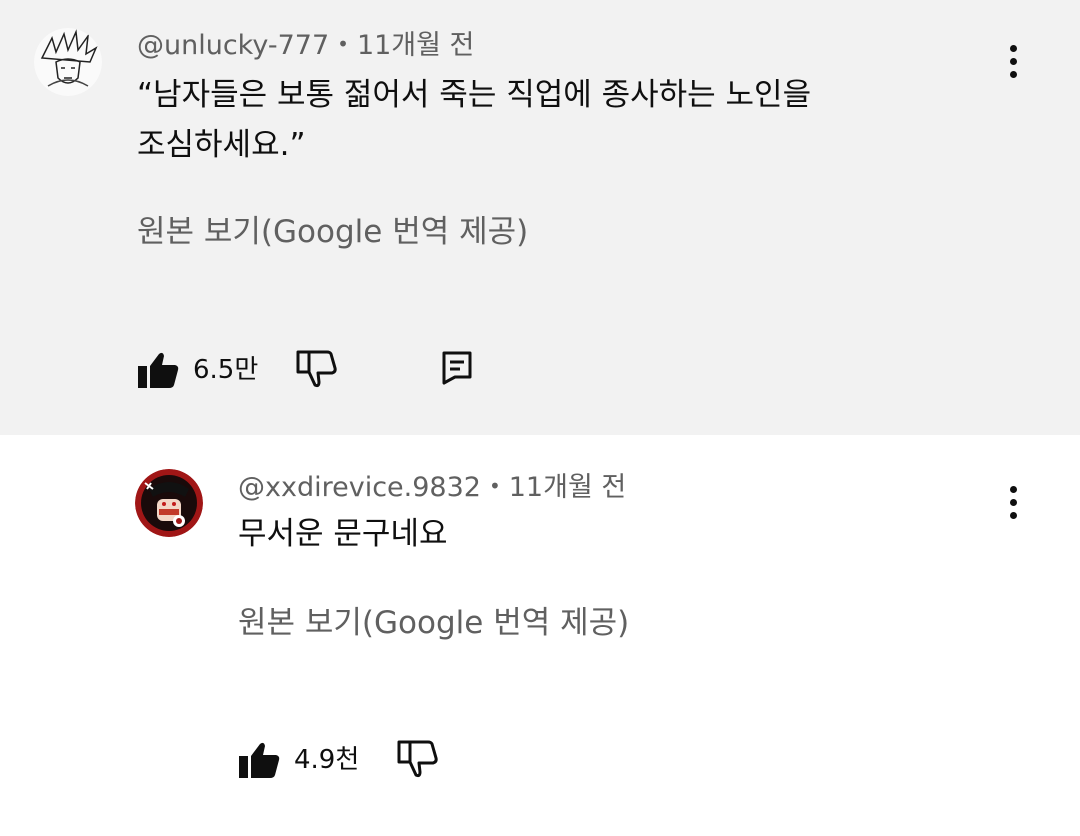 The width and height of the screenshot is (1080, 836). What do you see at coordinates (226, 370) in the screenshot?
I see `like-count: 6.5만` at bounding box center [226, 370].